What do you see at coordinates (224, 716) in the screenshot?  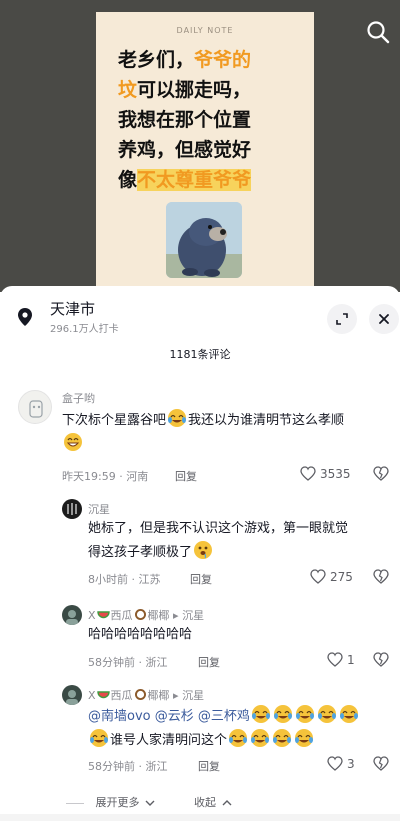 I see `mention-link: @三杯鸡` at bounding box center [224, 716].